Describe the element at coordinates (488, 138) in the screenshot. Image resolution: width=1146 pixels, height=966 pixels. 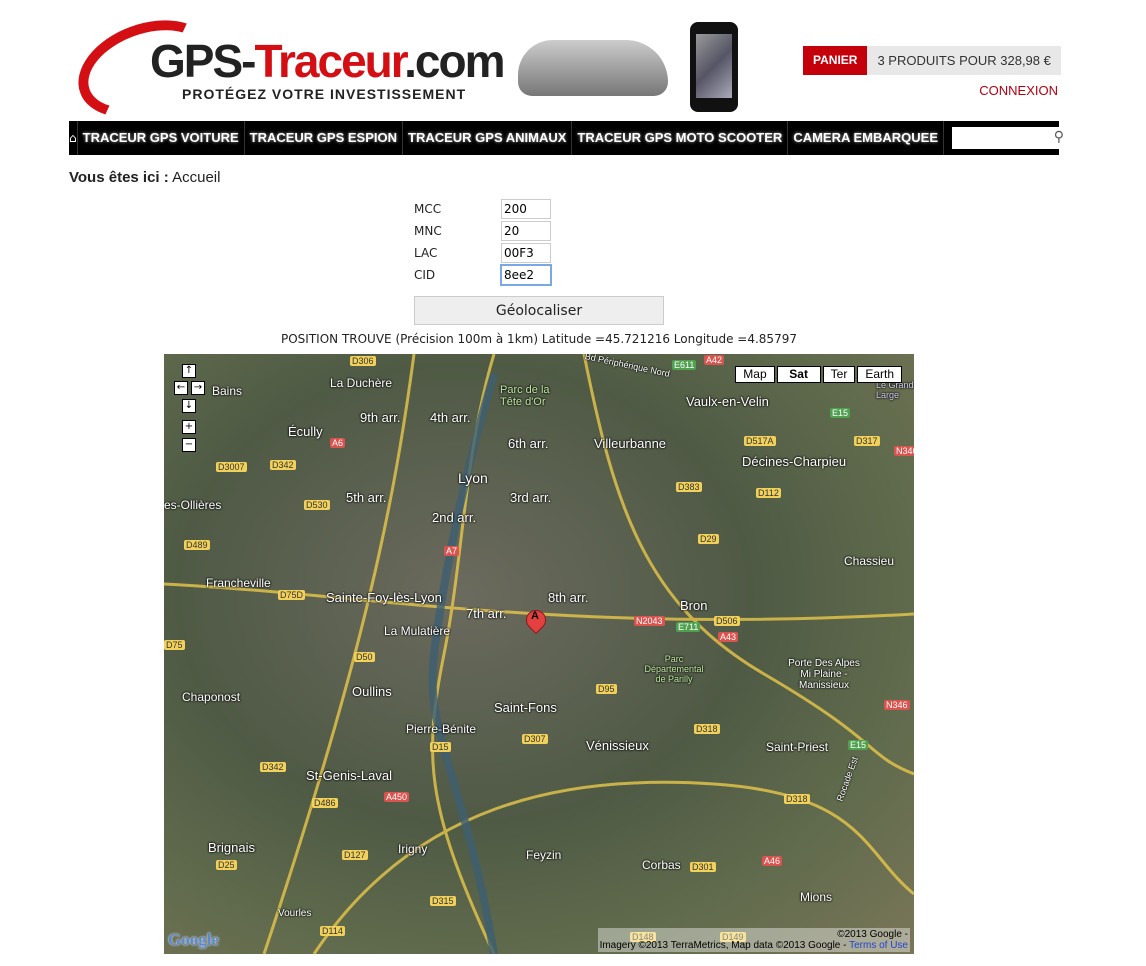
I see `nav-item-animaux: TRACEUR GPS ANIMAUX` at that location.